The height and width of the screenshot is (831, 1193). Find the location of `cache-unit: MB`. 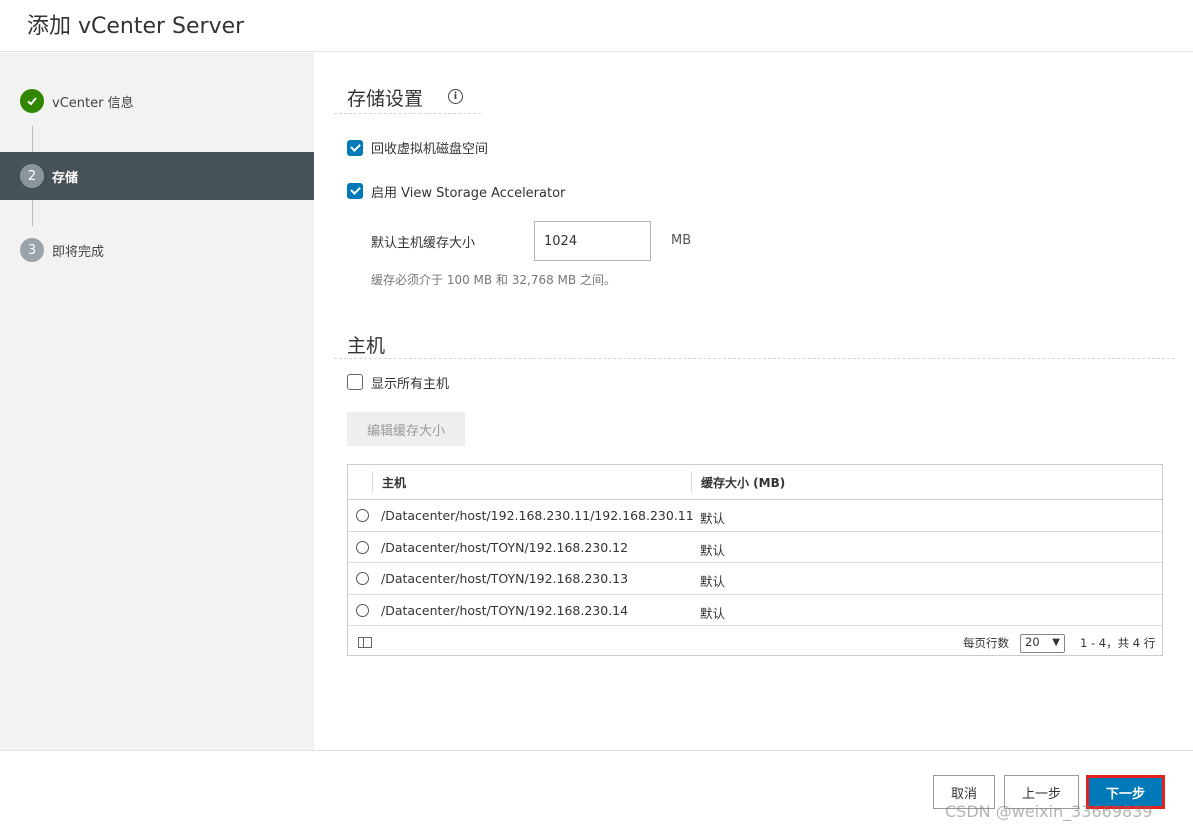

cache-unit: MB is located at coordinates (681, 240).